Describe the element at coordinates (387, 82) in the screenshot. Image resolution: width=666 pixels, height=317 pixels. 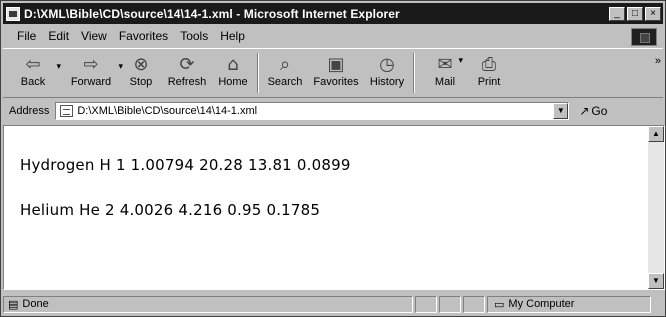
I see `history-label: History` at that location.